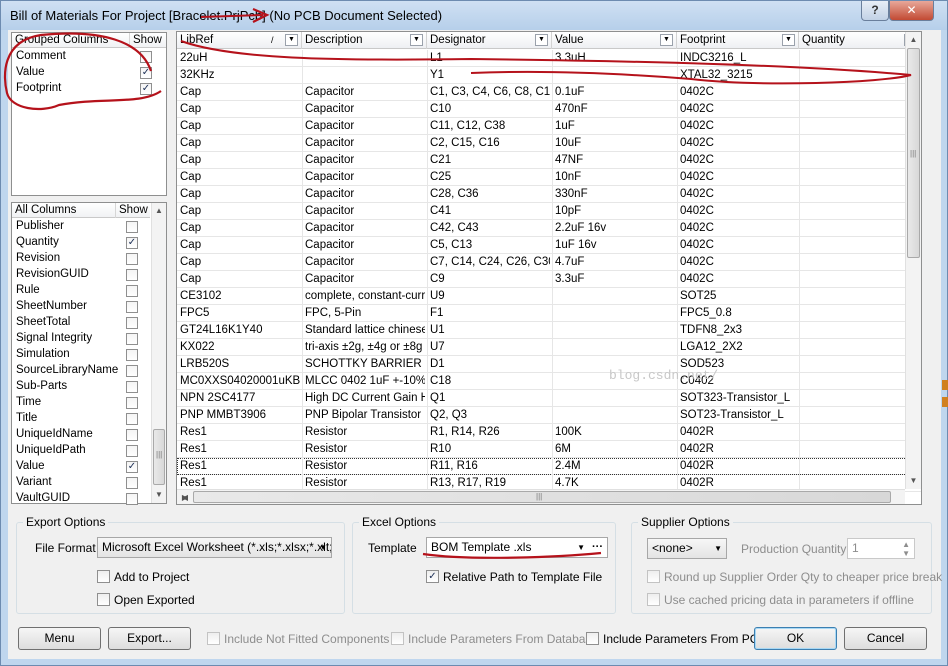 The height and width of the screenshot is (666, 948). I want to click on table-row: KX022 tri-axis ±2g, ±4g or ±8g U7 LGA12_2X2, so click(549, 347).